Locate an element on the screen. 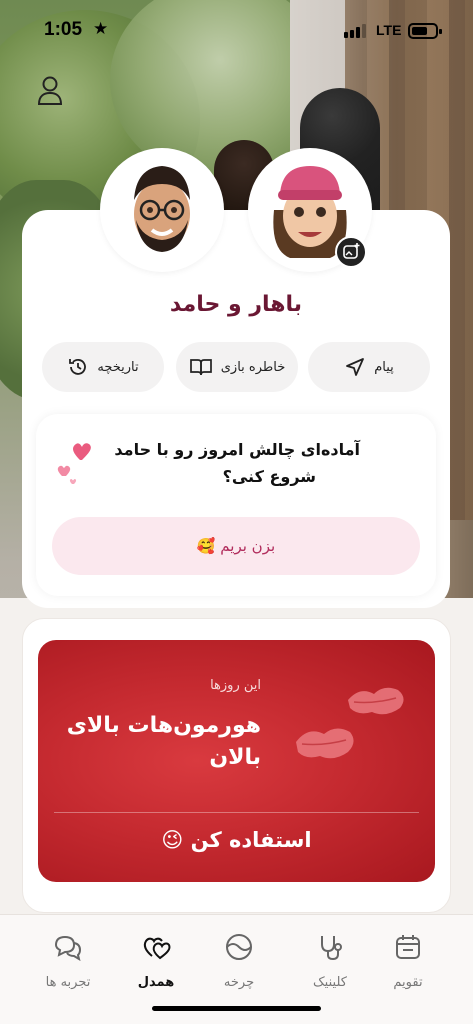 The width and height of the screenshot is (473, 1024). tab-hamdel-label: همدل is located at coordinates (156, 982).